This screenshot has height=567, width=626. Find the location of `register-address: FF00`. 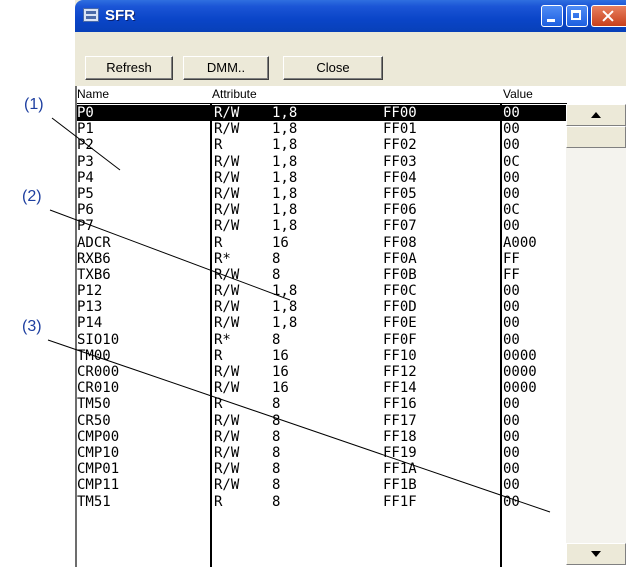

register-address: FF00 is located at coordinates (400, 113).